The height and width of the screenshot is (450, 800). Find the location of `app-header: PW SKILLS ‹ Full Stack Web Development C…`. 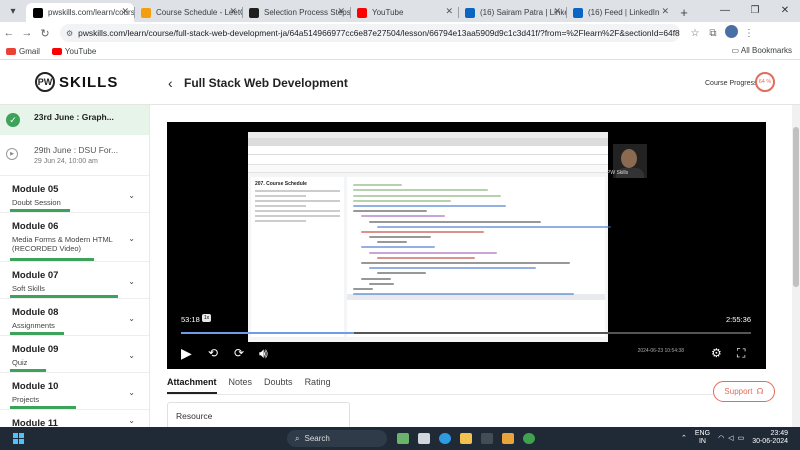

app-header: PW SKILLS ‹ Full Stack Web Development C… is located at coordinates (400, 83).